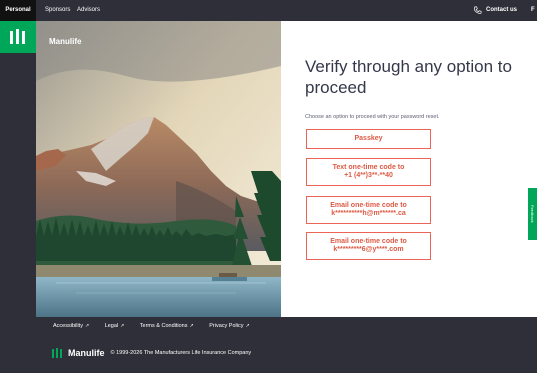 The image size is (537, 373). Describe the element at coordinates (111, 326) in the screenshot. I see `legal-link-label: Legal` at that location.